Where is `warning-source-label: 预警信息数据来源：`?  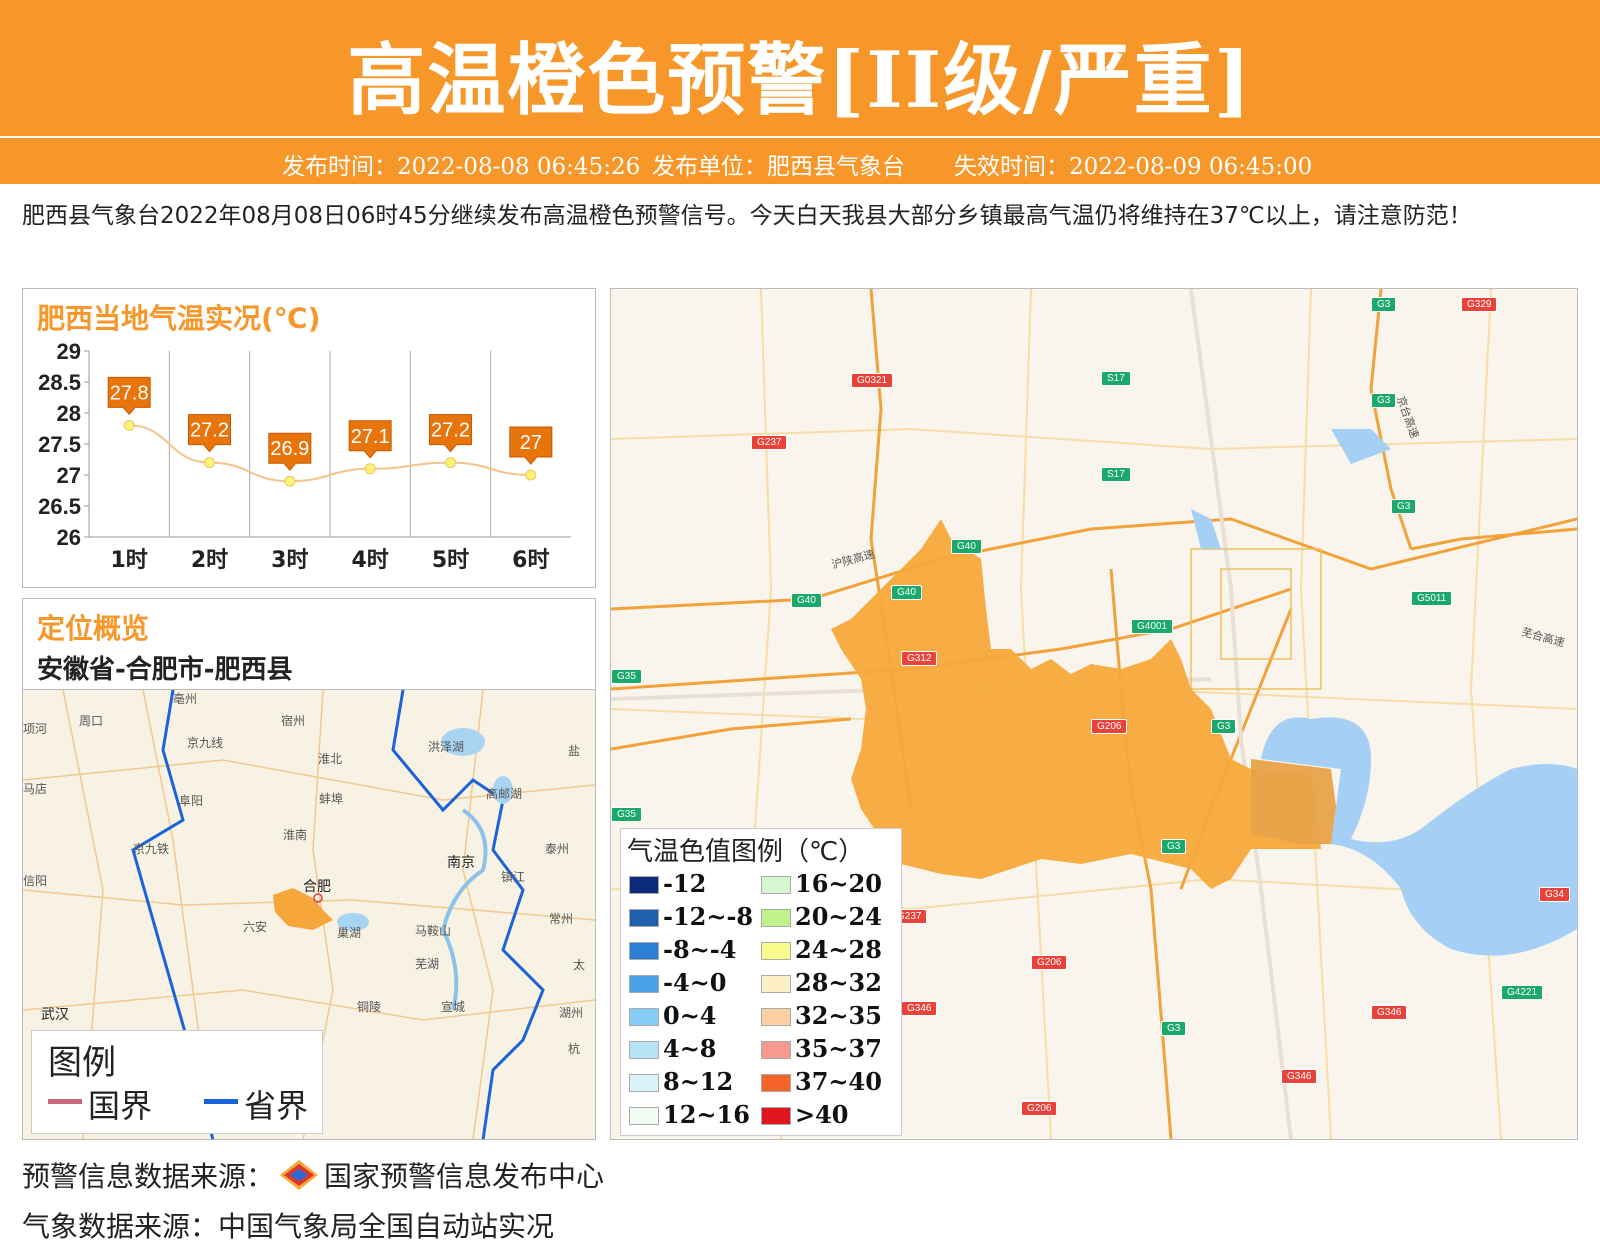 warning-source-label: 预警信息数据来源： is located at coordinates (148, 1176).